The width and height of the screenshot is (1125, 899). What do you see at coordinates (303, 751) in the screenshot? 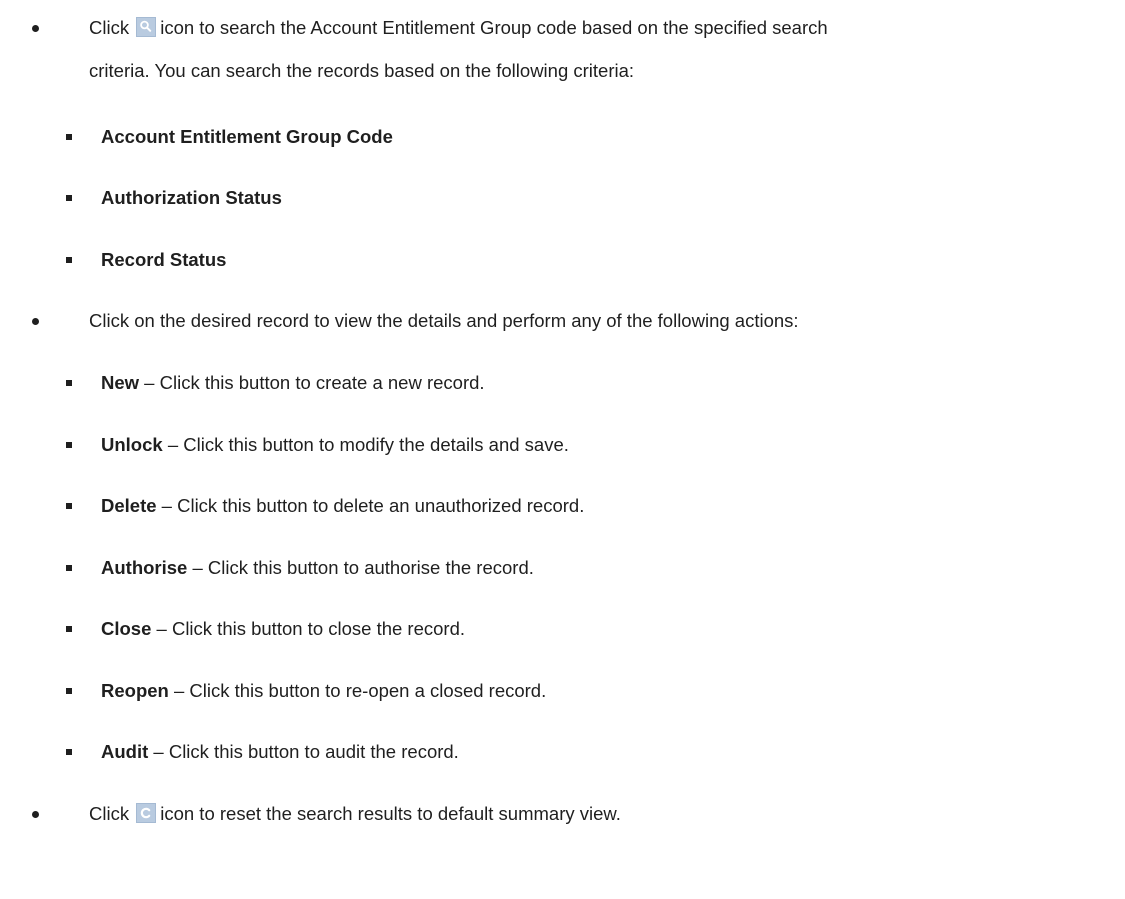
I see `action-desc: – Click this button to audit the record.` at bounding box center [303, 751].